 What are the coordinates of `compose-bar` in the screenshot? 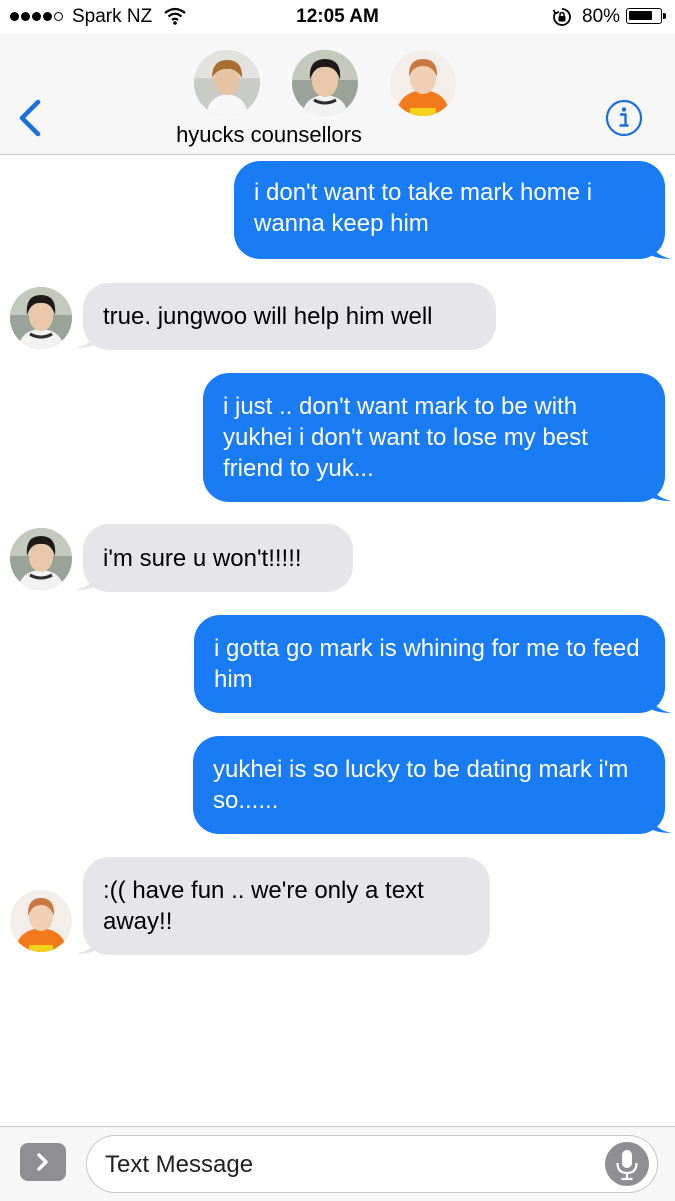 It's located at (337, 1163).